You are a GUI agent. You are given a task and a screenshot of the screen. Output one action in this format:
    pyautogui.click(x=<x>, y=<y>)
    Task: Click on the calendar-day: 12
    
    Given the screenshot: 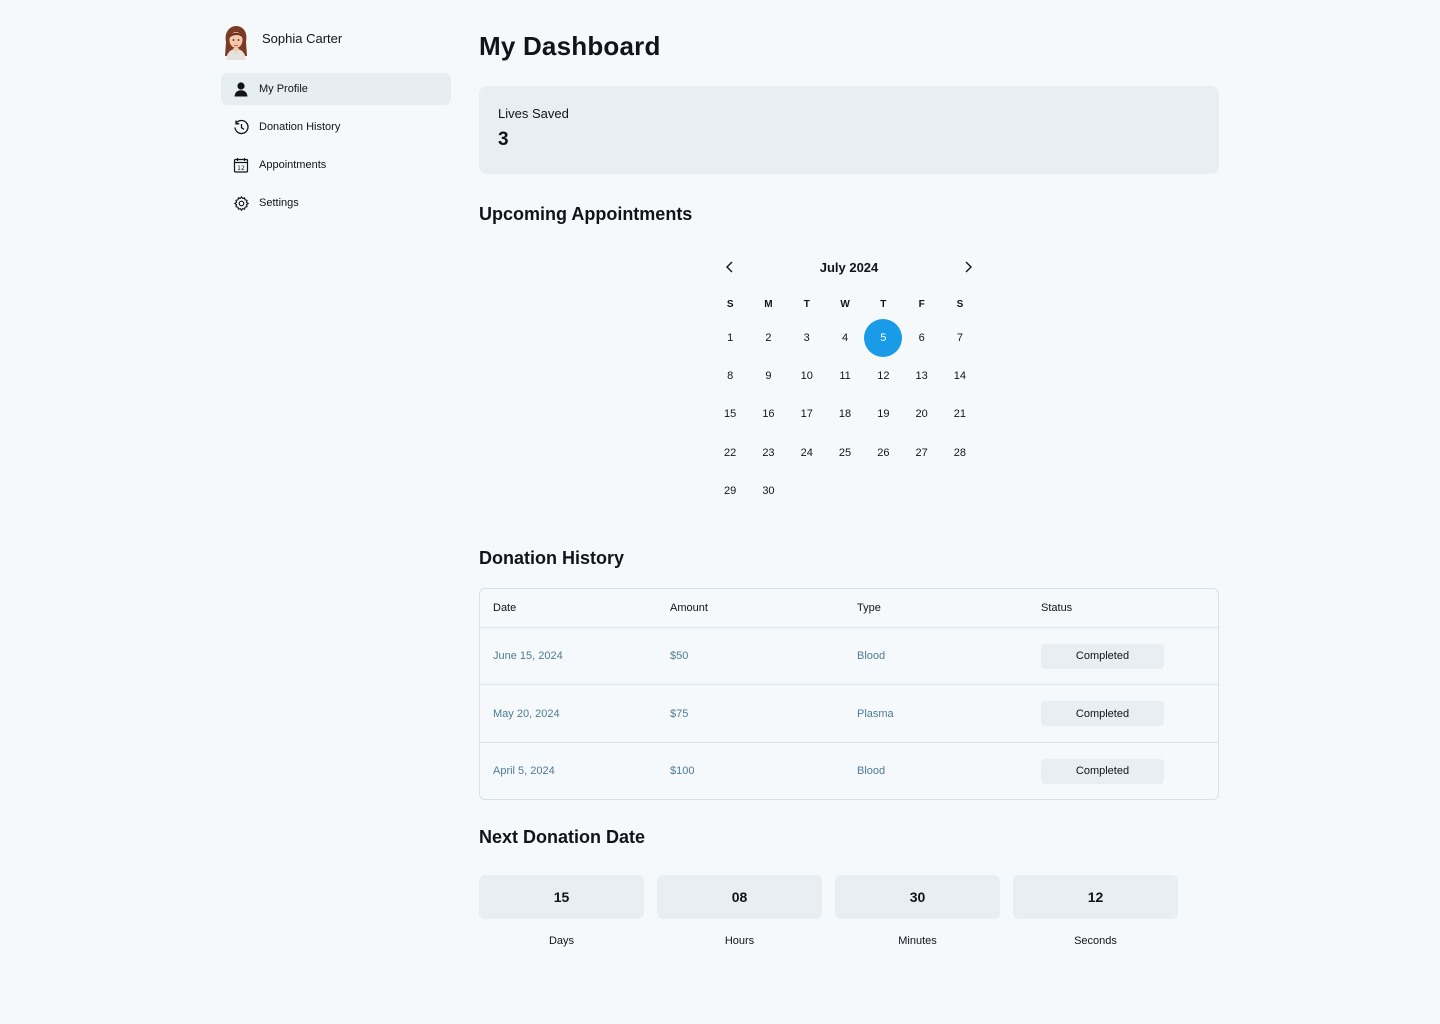 What is the action you would take?
    pyautogui.click(x=883, y=376)
    